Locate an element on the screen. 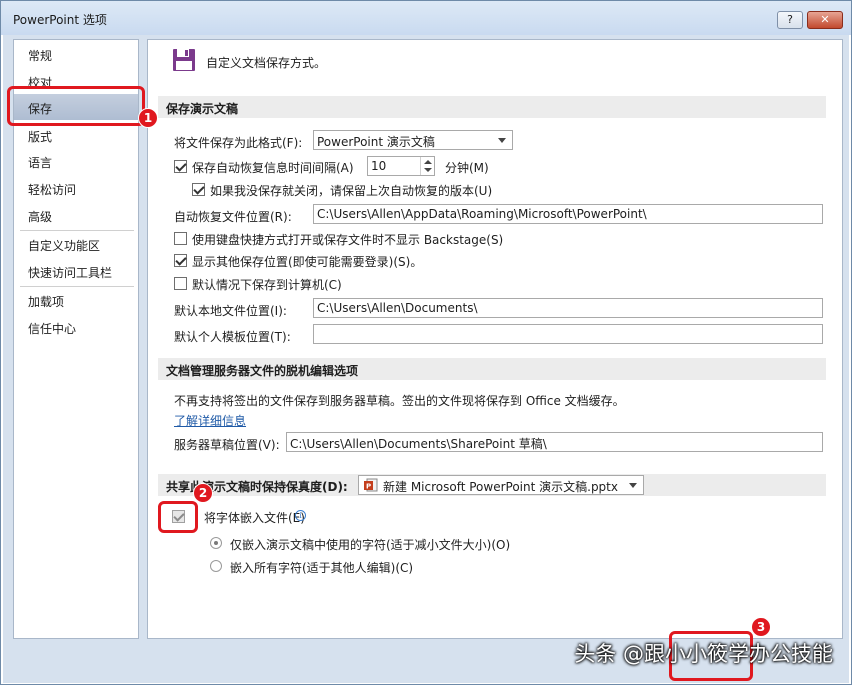 Image resolution: width=852 pixels, height=685 pixels. template-location-input is located at coordinates (568, 334).